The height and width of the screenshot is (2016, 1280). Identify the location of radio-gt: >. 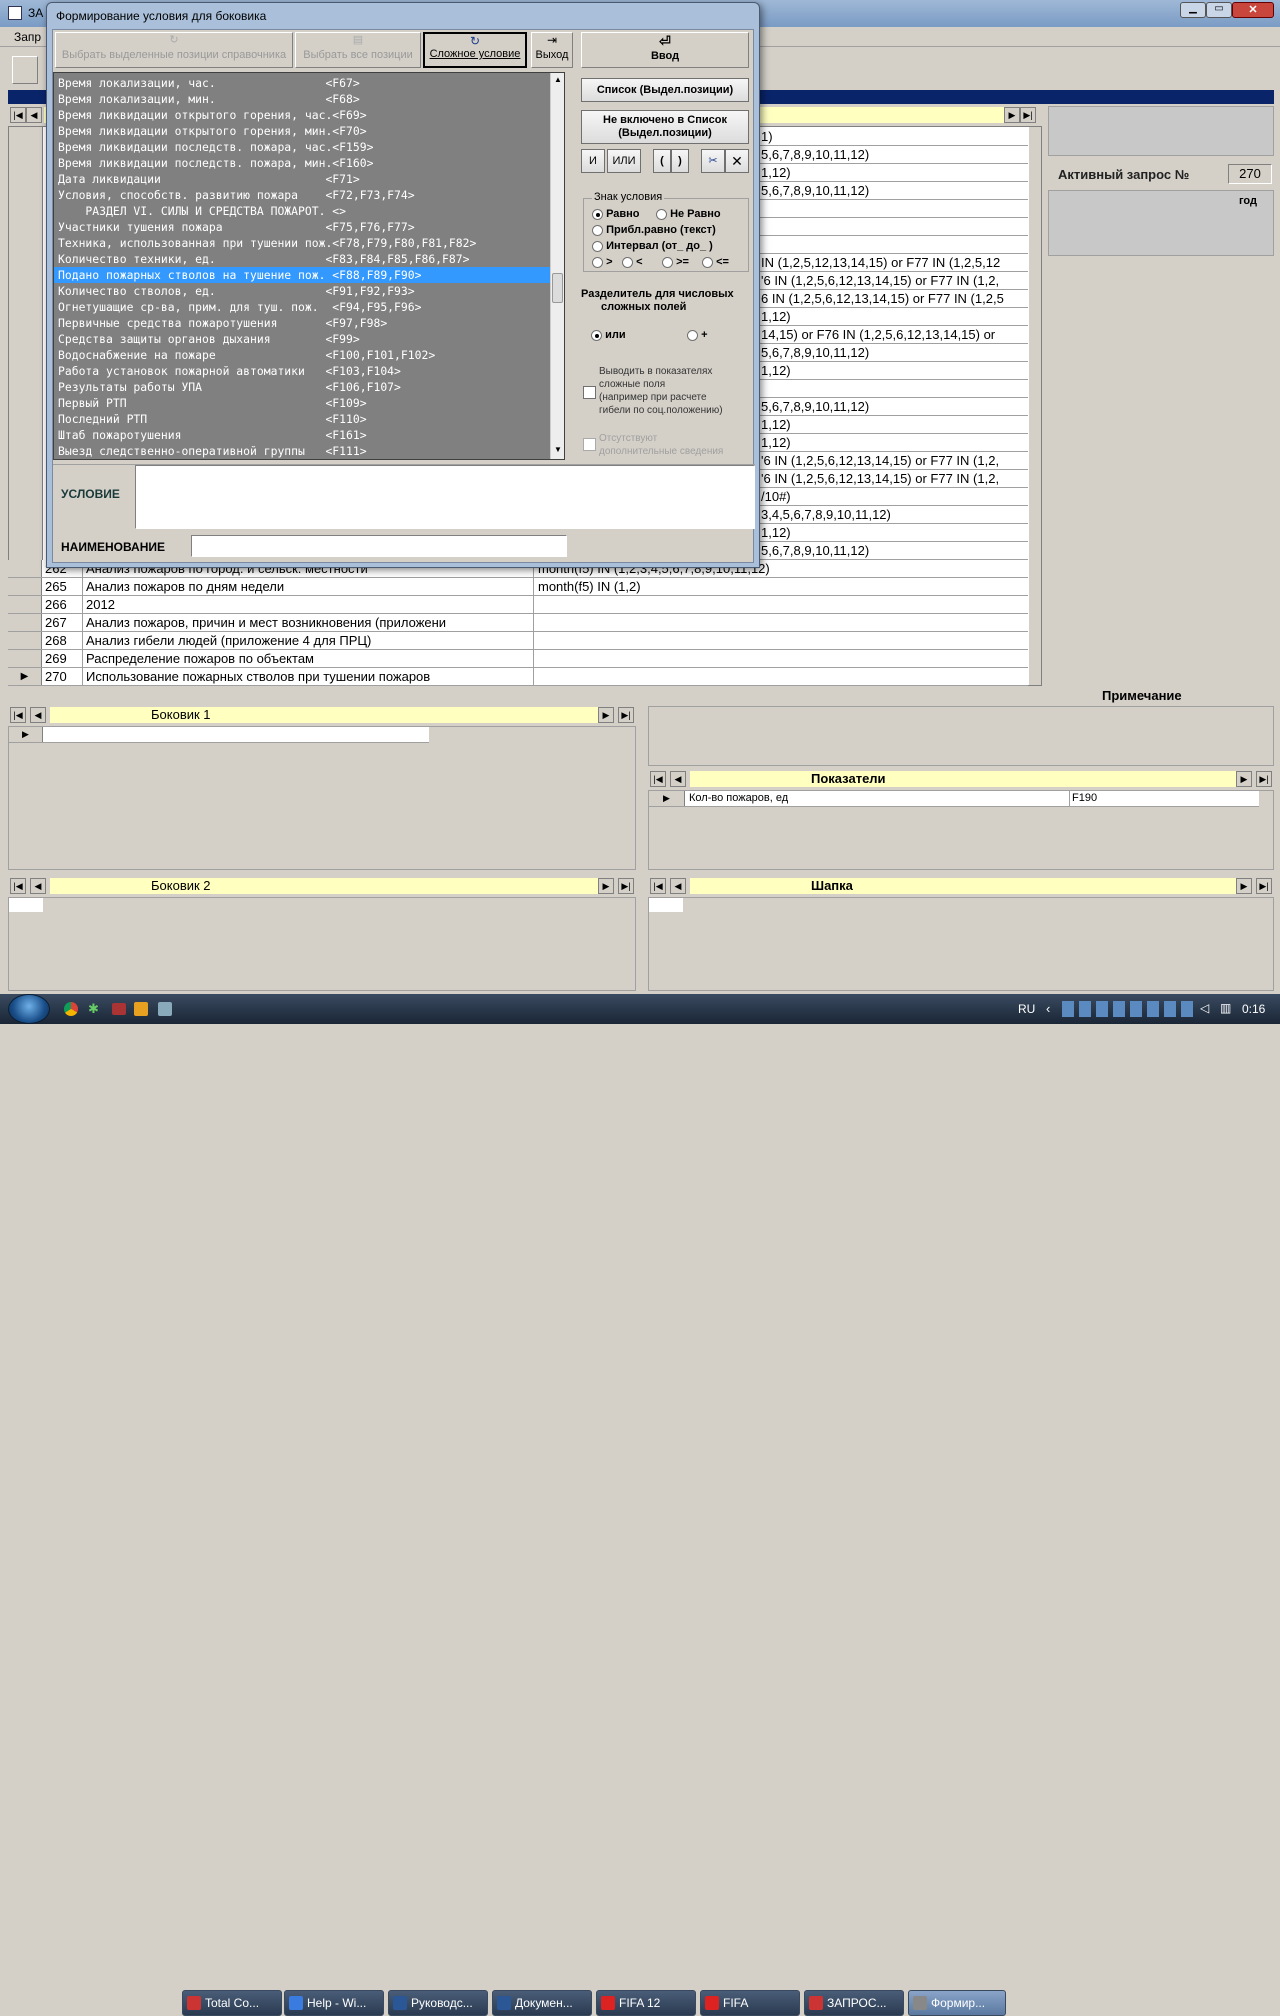
(602, 262).